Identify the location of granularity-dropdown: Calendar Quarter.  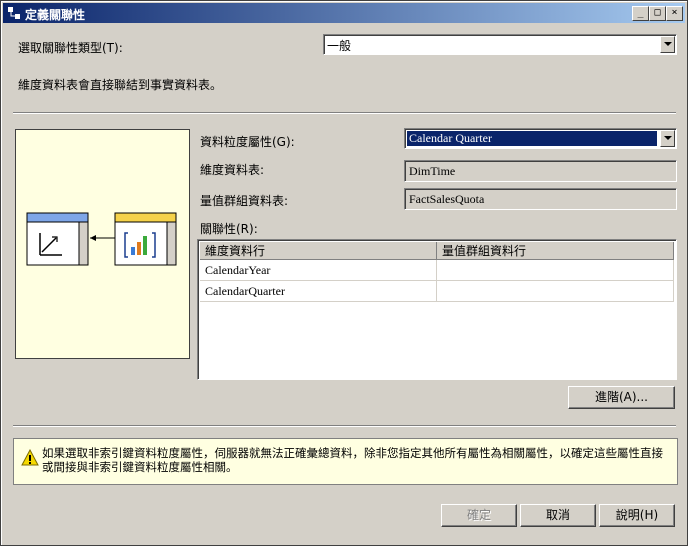
(540, 138).